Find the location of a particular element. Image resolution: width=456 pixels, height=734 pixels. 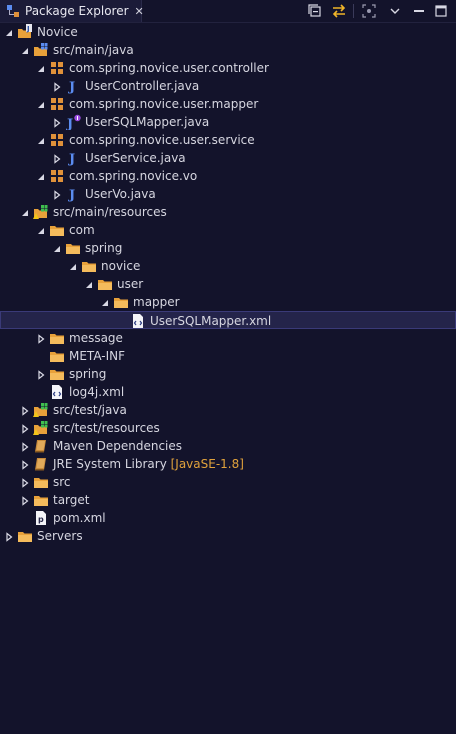

tree-item: Maven Dependencies is located at coordinates (228, 446).